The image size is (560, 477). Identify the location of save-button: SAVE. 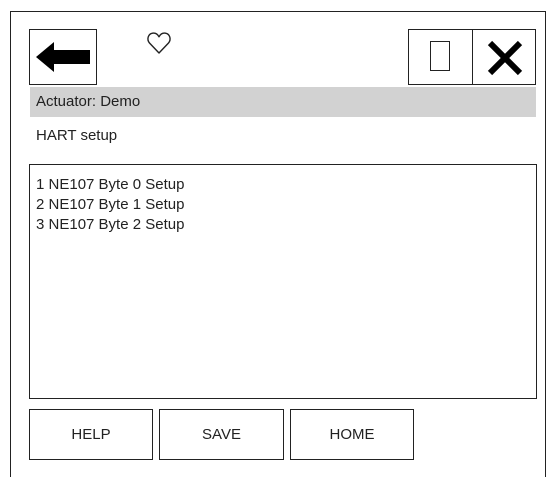
(221, 434).